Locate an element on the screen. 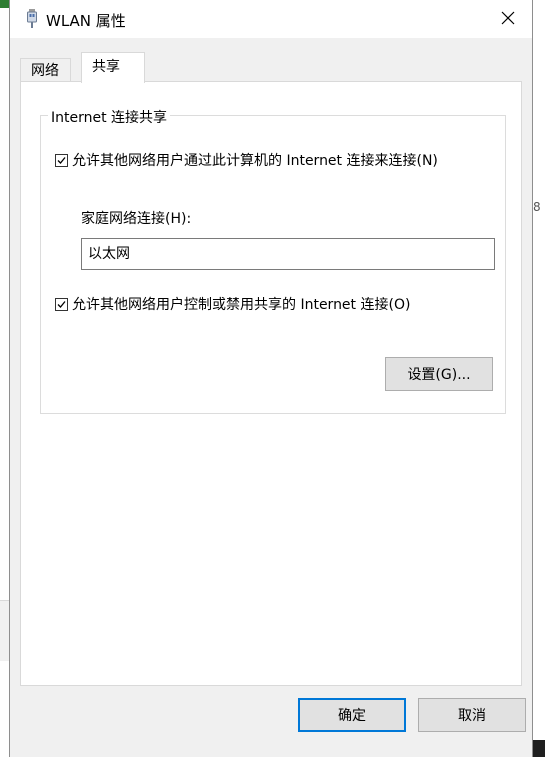 Image resolution: width=545 pixels, height=757 pixels. ok-button: 确定 is located at coordinates (352, 715).